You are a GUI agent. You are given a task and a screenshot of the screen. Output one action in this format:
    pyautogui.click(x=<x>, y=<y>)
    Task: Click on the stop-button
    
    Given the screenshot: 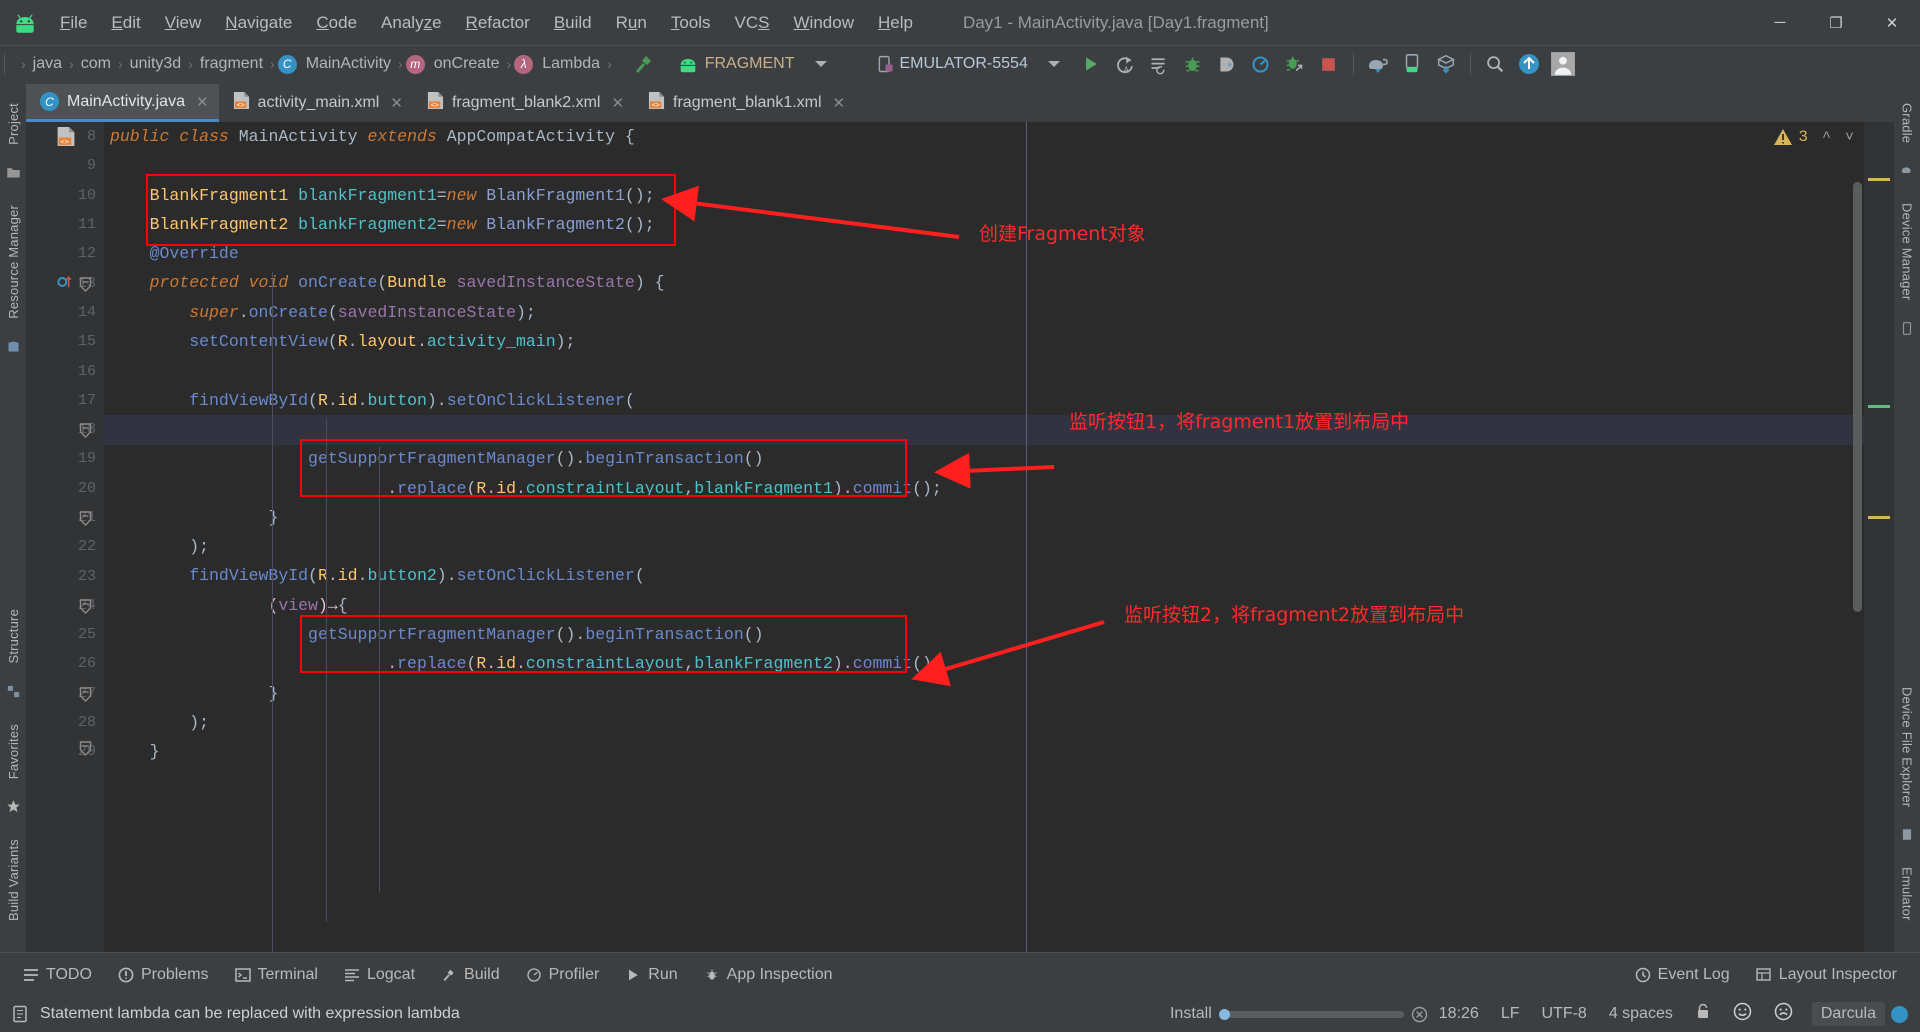 What is the action you would take?
    pyautogui.click(x=1329, y=64)
    